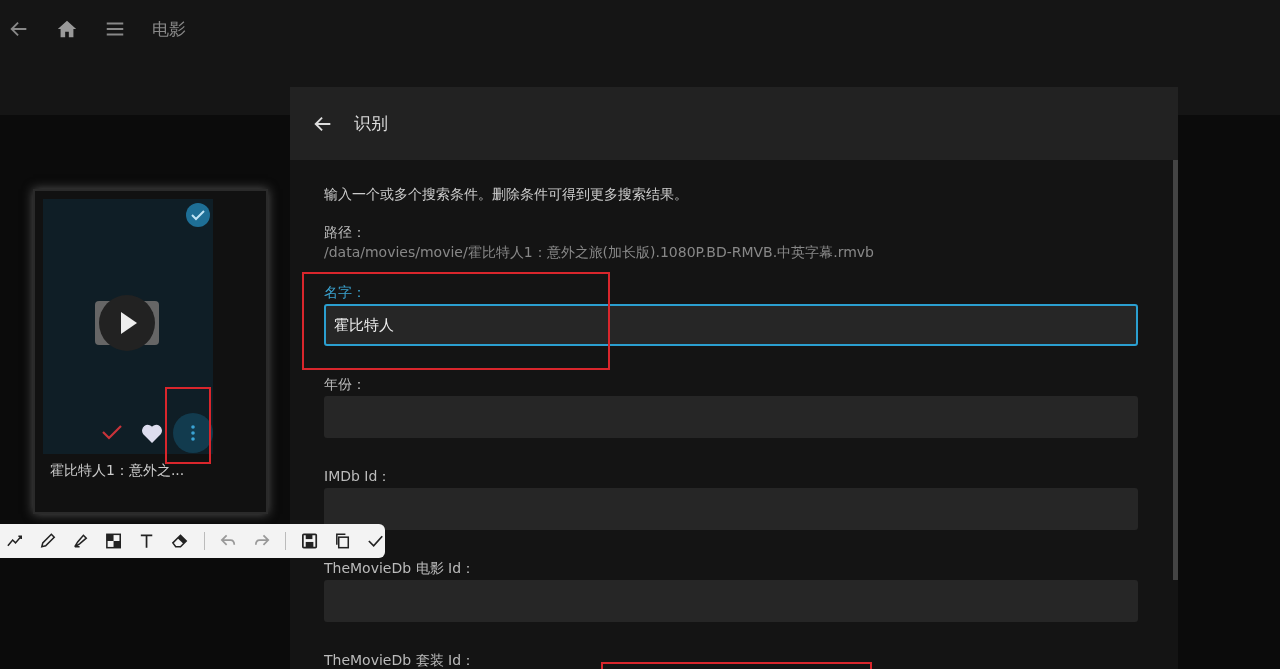 The image size is (1280, 669). I want to click on field-label: 年份：, so click(345, 384).